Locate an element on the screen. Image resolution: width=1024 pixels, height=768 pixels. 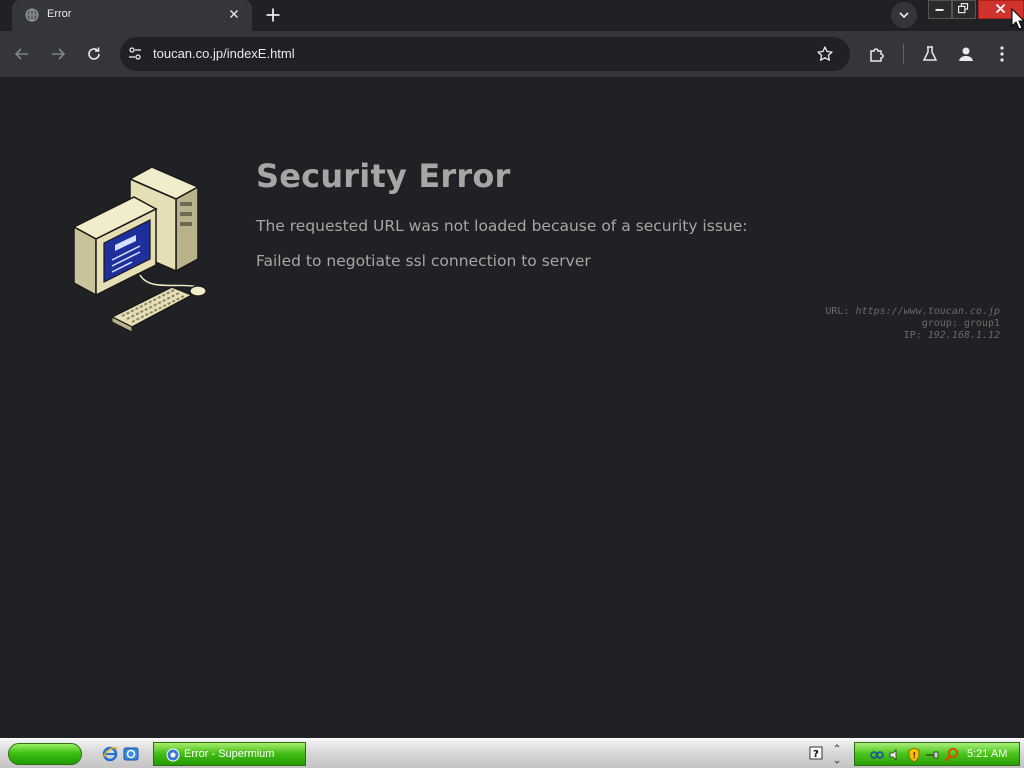
tab-error: Error is located at coordinates (132, 15).